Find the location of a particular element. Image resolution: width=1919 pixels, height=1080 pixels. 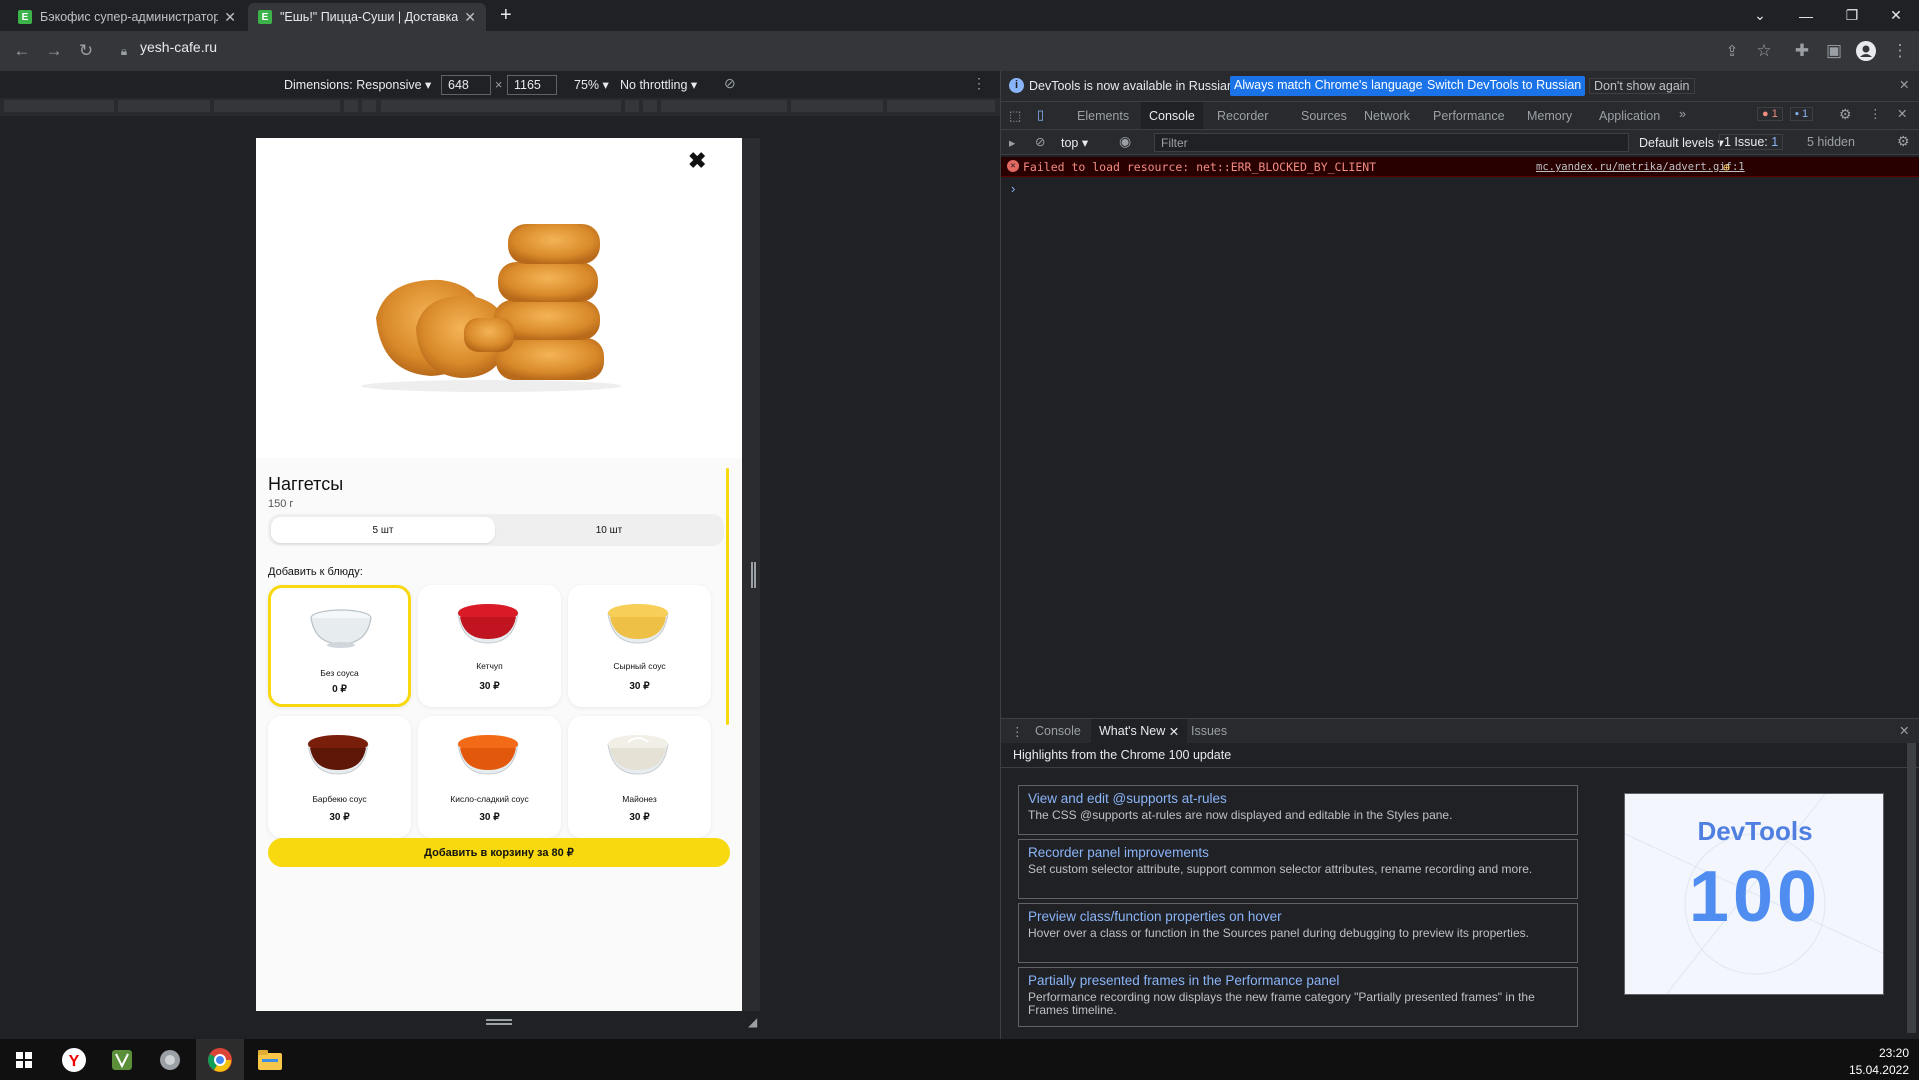

viewport-width-input: 648 is located at coordinates (466, 85).